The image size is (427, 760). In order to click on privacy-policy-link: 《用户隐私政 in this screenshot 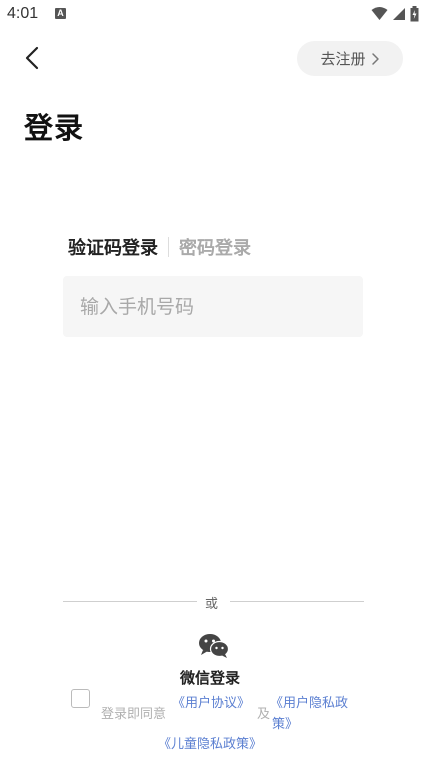, I will do `click(309, 701)`.